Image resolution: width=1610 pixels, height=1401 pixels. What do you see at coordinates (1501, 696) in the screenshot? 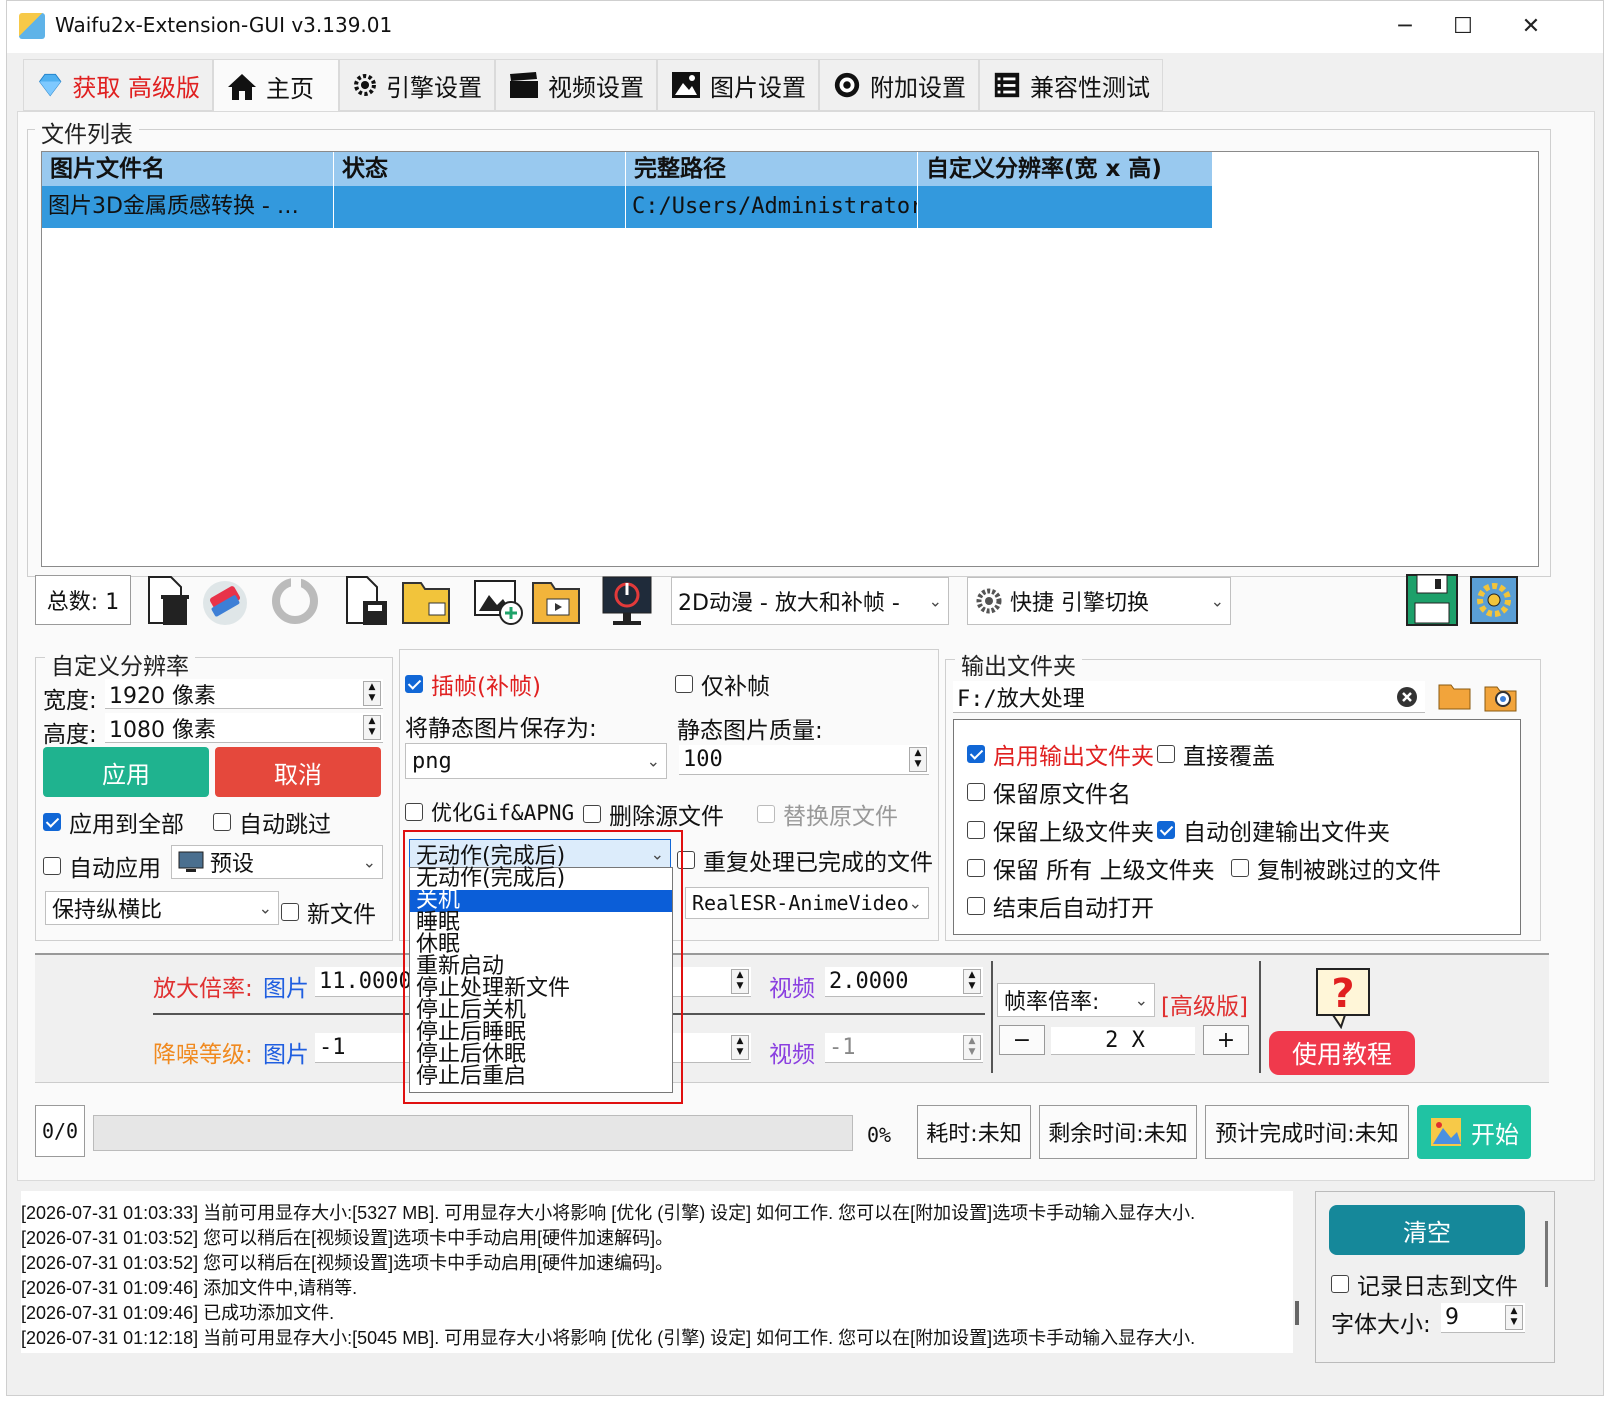
I see `open-output-folder-icon` at bounding box center [1501, 696].